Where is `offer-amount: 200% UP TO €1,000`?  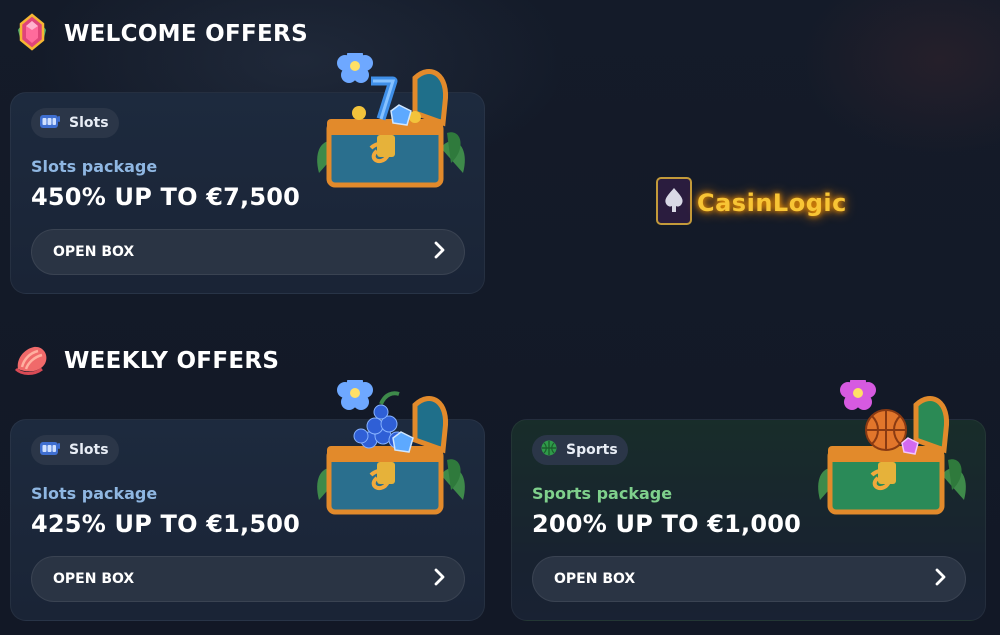 offer-amount: 200% UP TO €1,000 is located at coordinates (667, 524).